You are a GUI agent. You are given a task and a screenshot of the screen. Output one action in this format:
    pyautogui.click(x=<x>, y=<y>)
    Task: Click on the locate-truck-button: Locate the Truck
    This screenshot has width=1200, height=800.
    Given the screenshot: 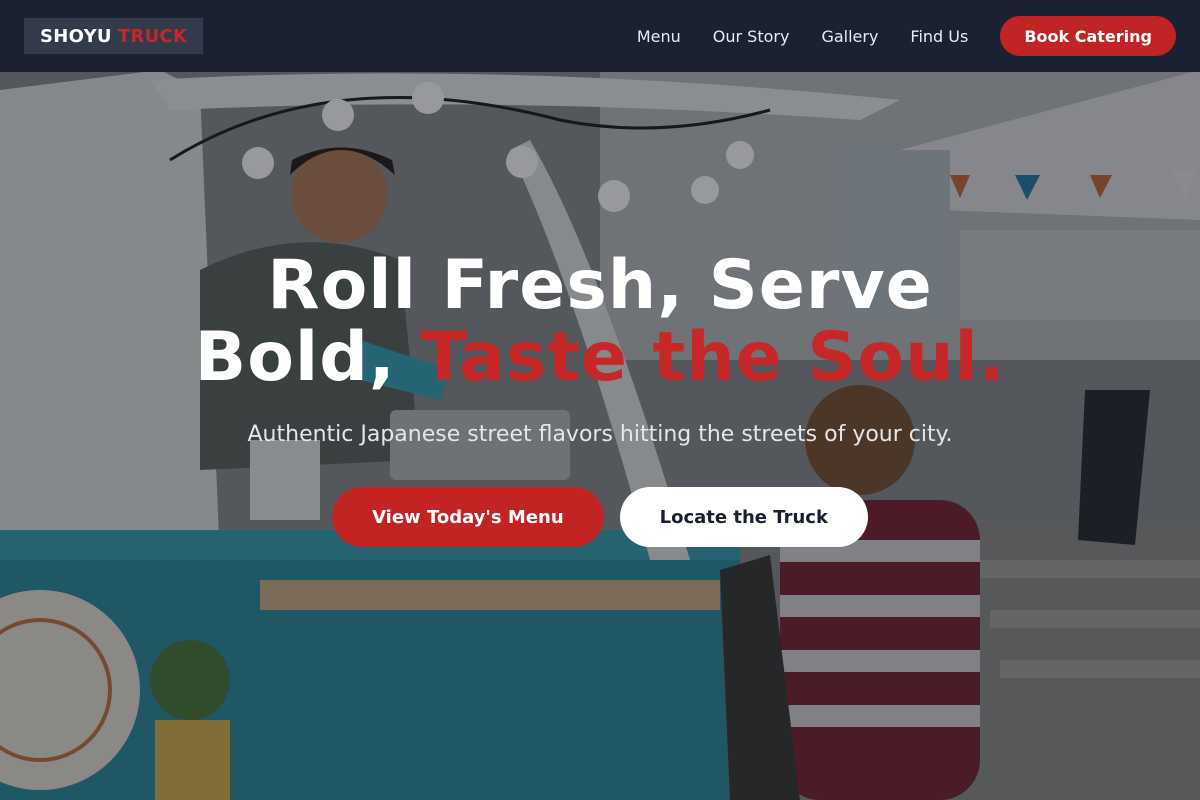 What is the action you would take?
    pyautogui.click(x=743, y=517)
    